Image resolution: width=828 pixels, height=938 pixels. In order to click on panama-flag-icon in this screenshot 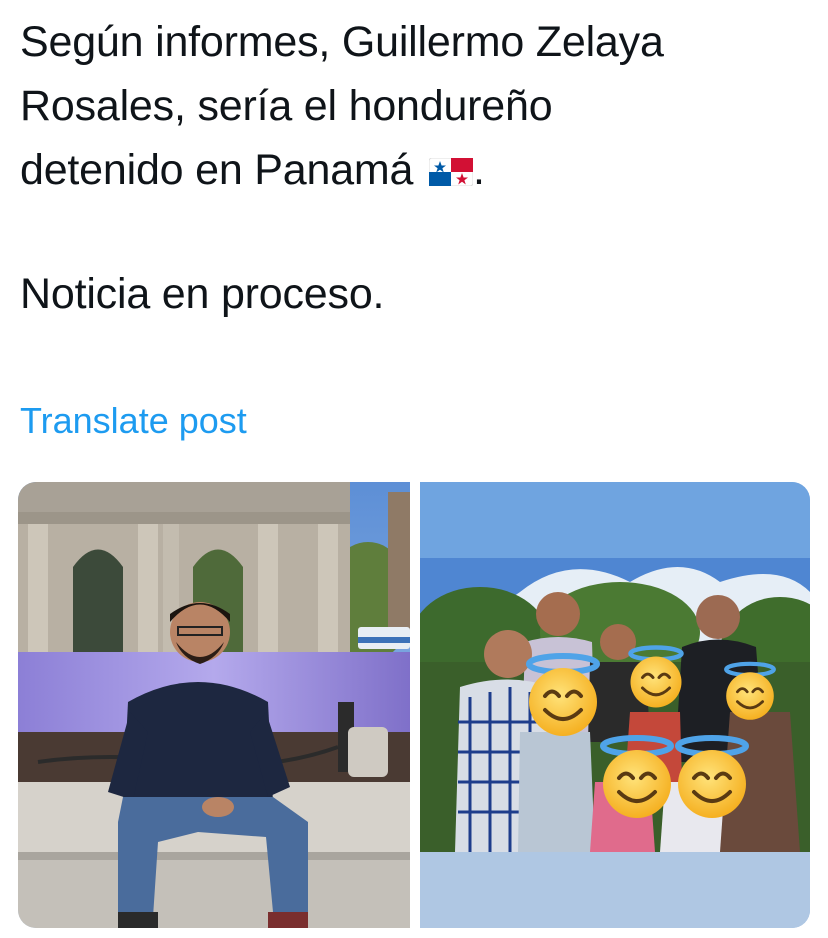, I will do `click(451, 172)`.